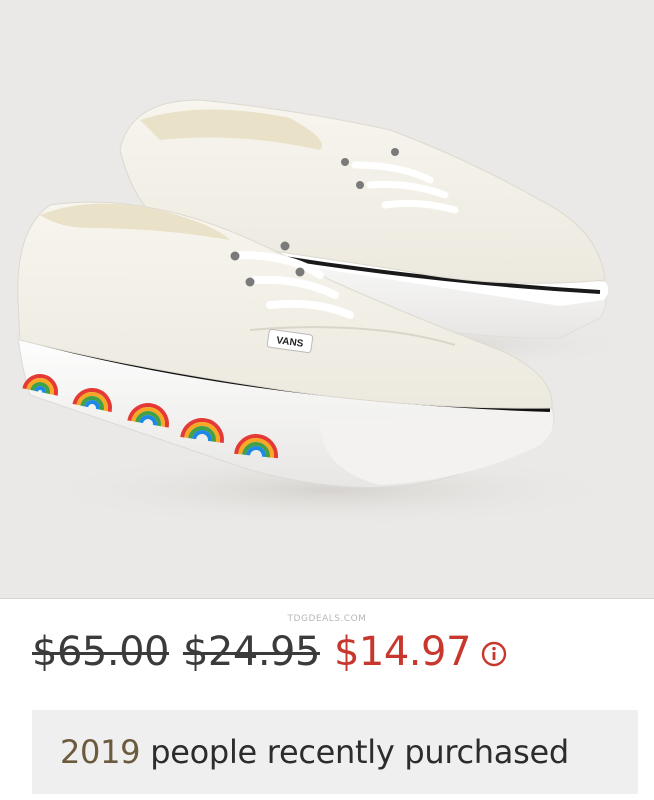  I want to click on social-proof-banner: 2019 people recently purchased, so click(335, 752).